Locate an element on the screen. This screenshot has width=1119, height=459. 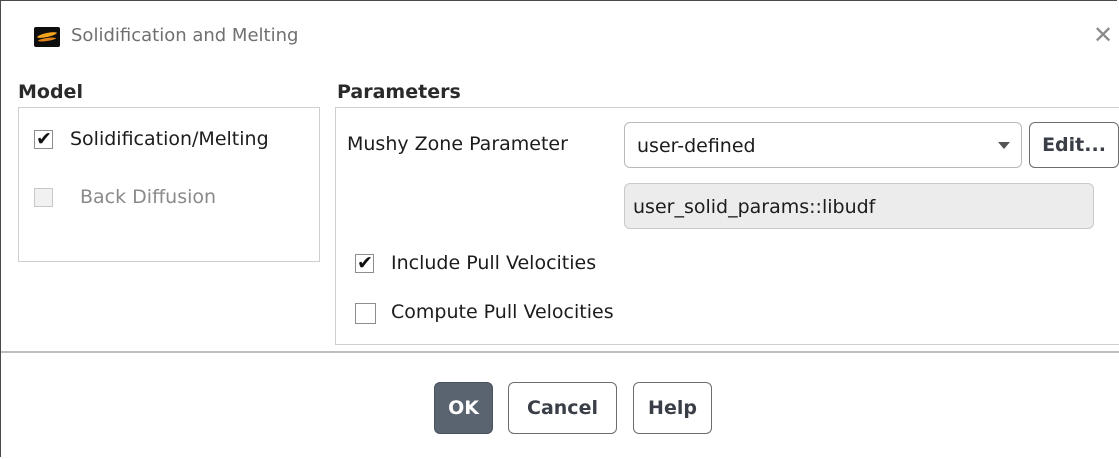
model-heading: Model is located at coordinates (50, 92).